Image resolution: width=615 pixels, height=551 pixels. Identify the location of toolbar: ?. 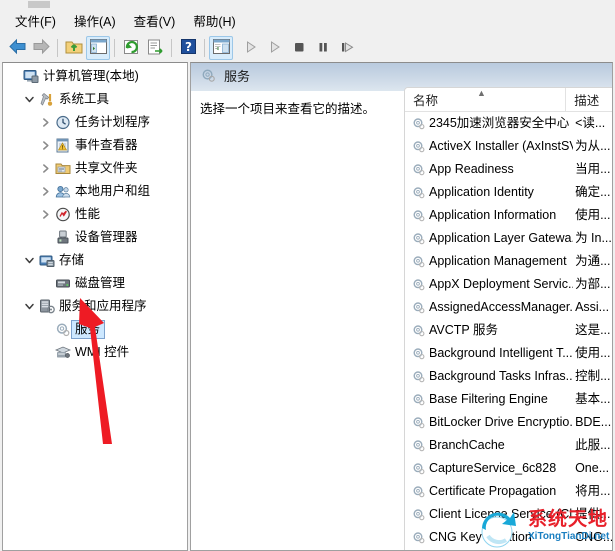
(307, 48).